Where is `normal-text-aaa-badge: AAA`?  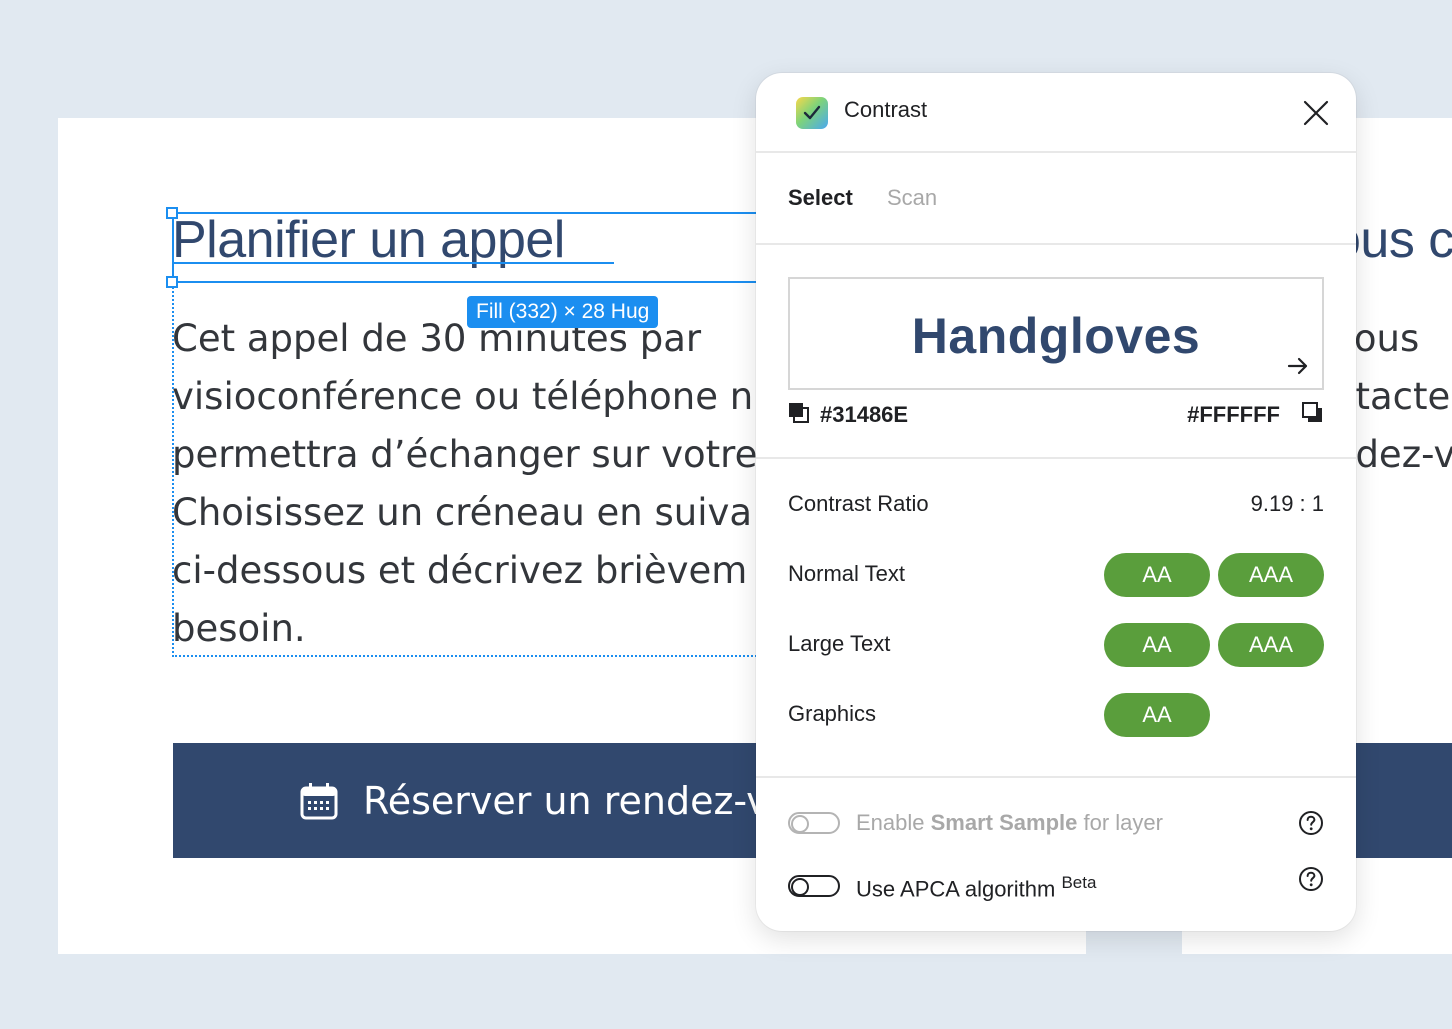
normal-text-aaa-badge: AAA is located at coordinates (1271, 575).